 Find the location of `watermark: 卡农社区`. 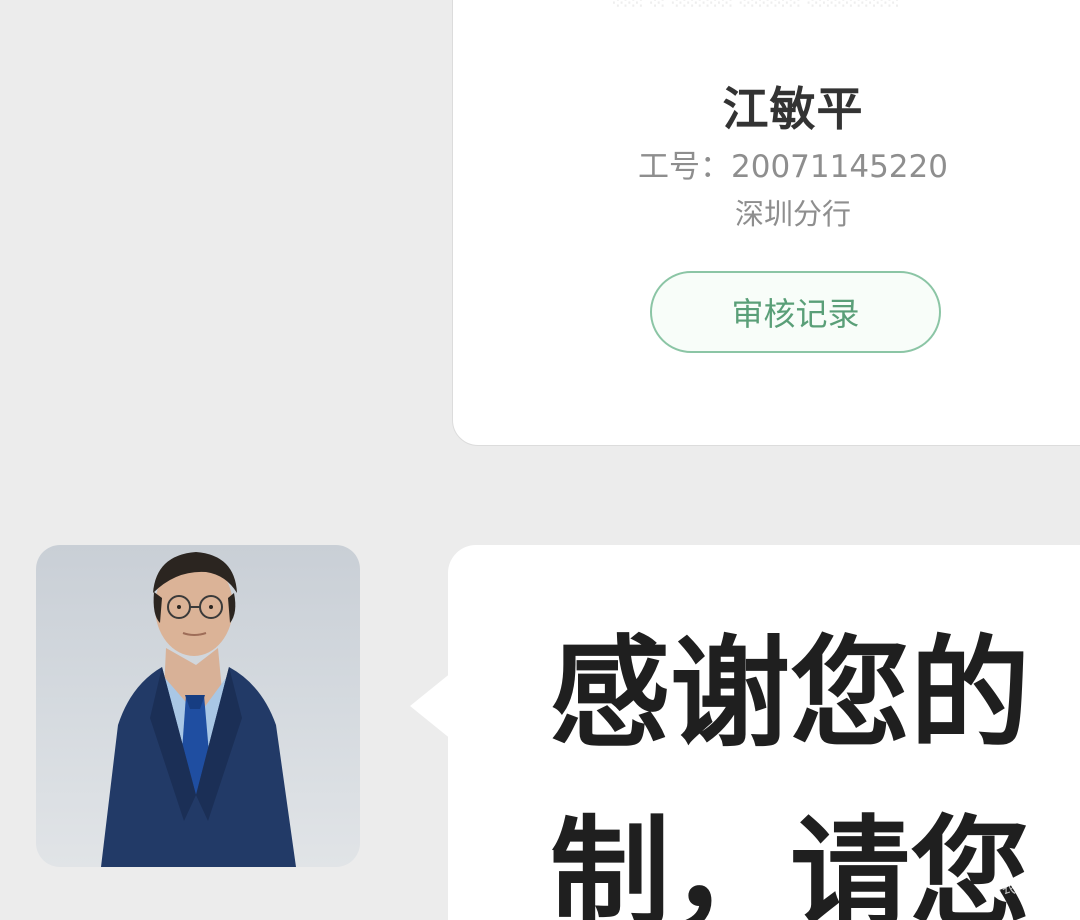

watermark: 卡农社区 is located at coordinates (1016, 889).